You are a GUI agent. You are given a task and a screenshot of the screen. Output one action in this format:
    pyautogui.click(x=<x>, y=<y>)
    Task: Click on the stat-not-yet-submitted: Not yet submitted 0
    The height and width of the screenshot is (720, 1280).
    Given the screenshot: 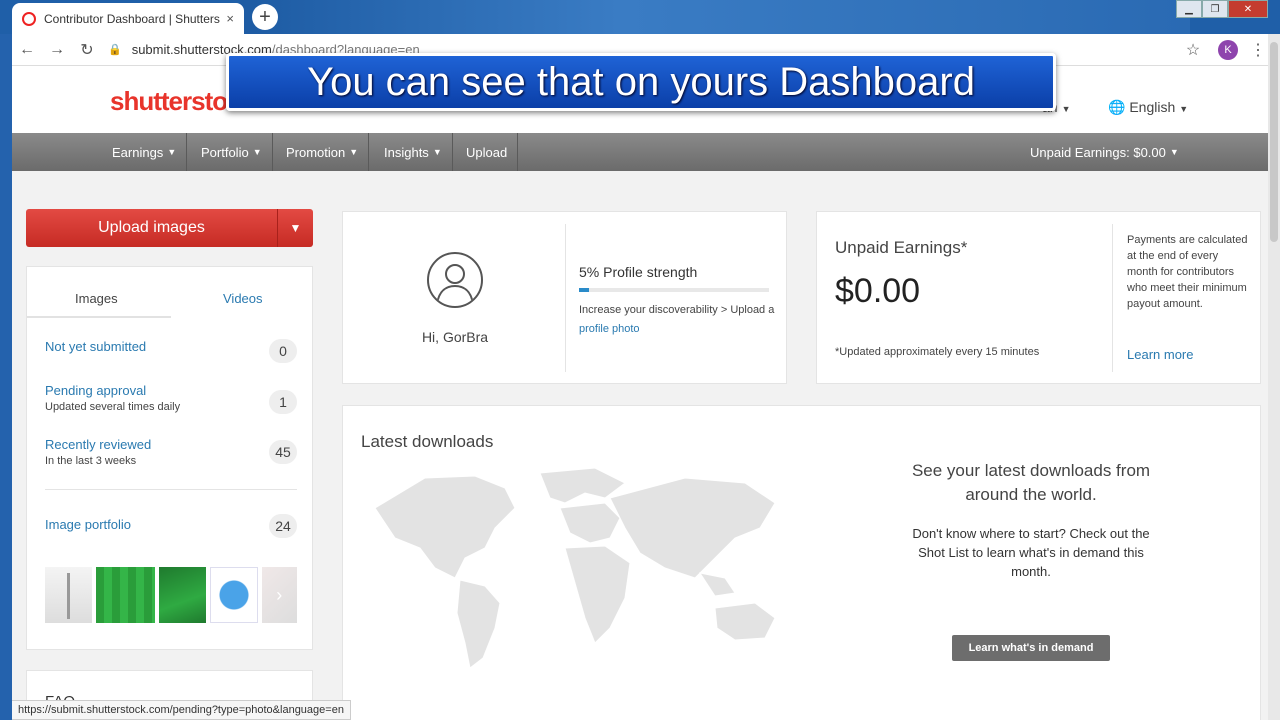 What is the action you would take?
    pyautogui.click(x=171, y=351)
    